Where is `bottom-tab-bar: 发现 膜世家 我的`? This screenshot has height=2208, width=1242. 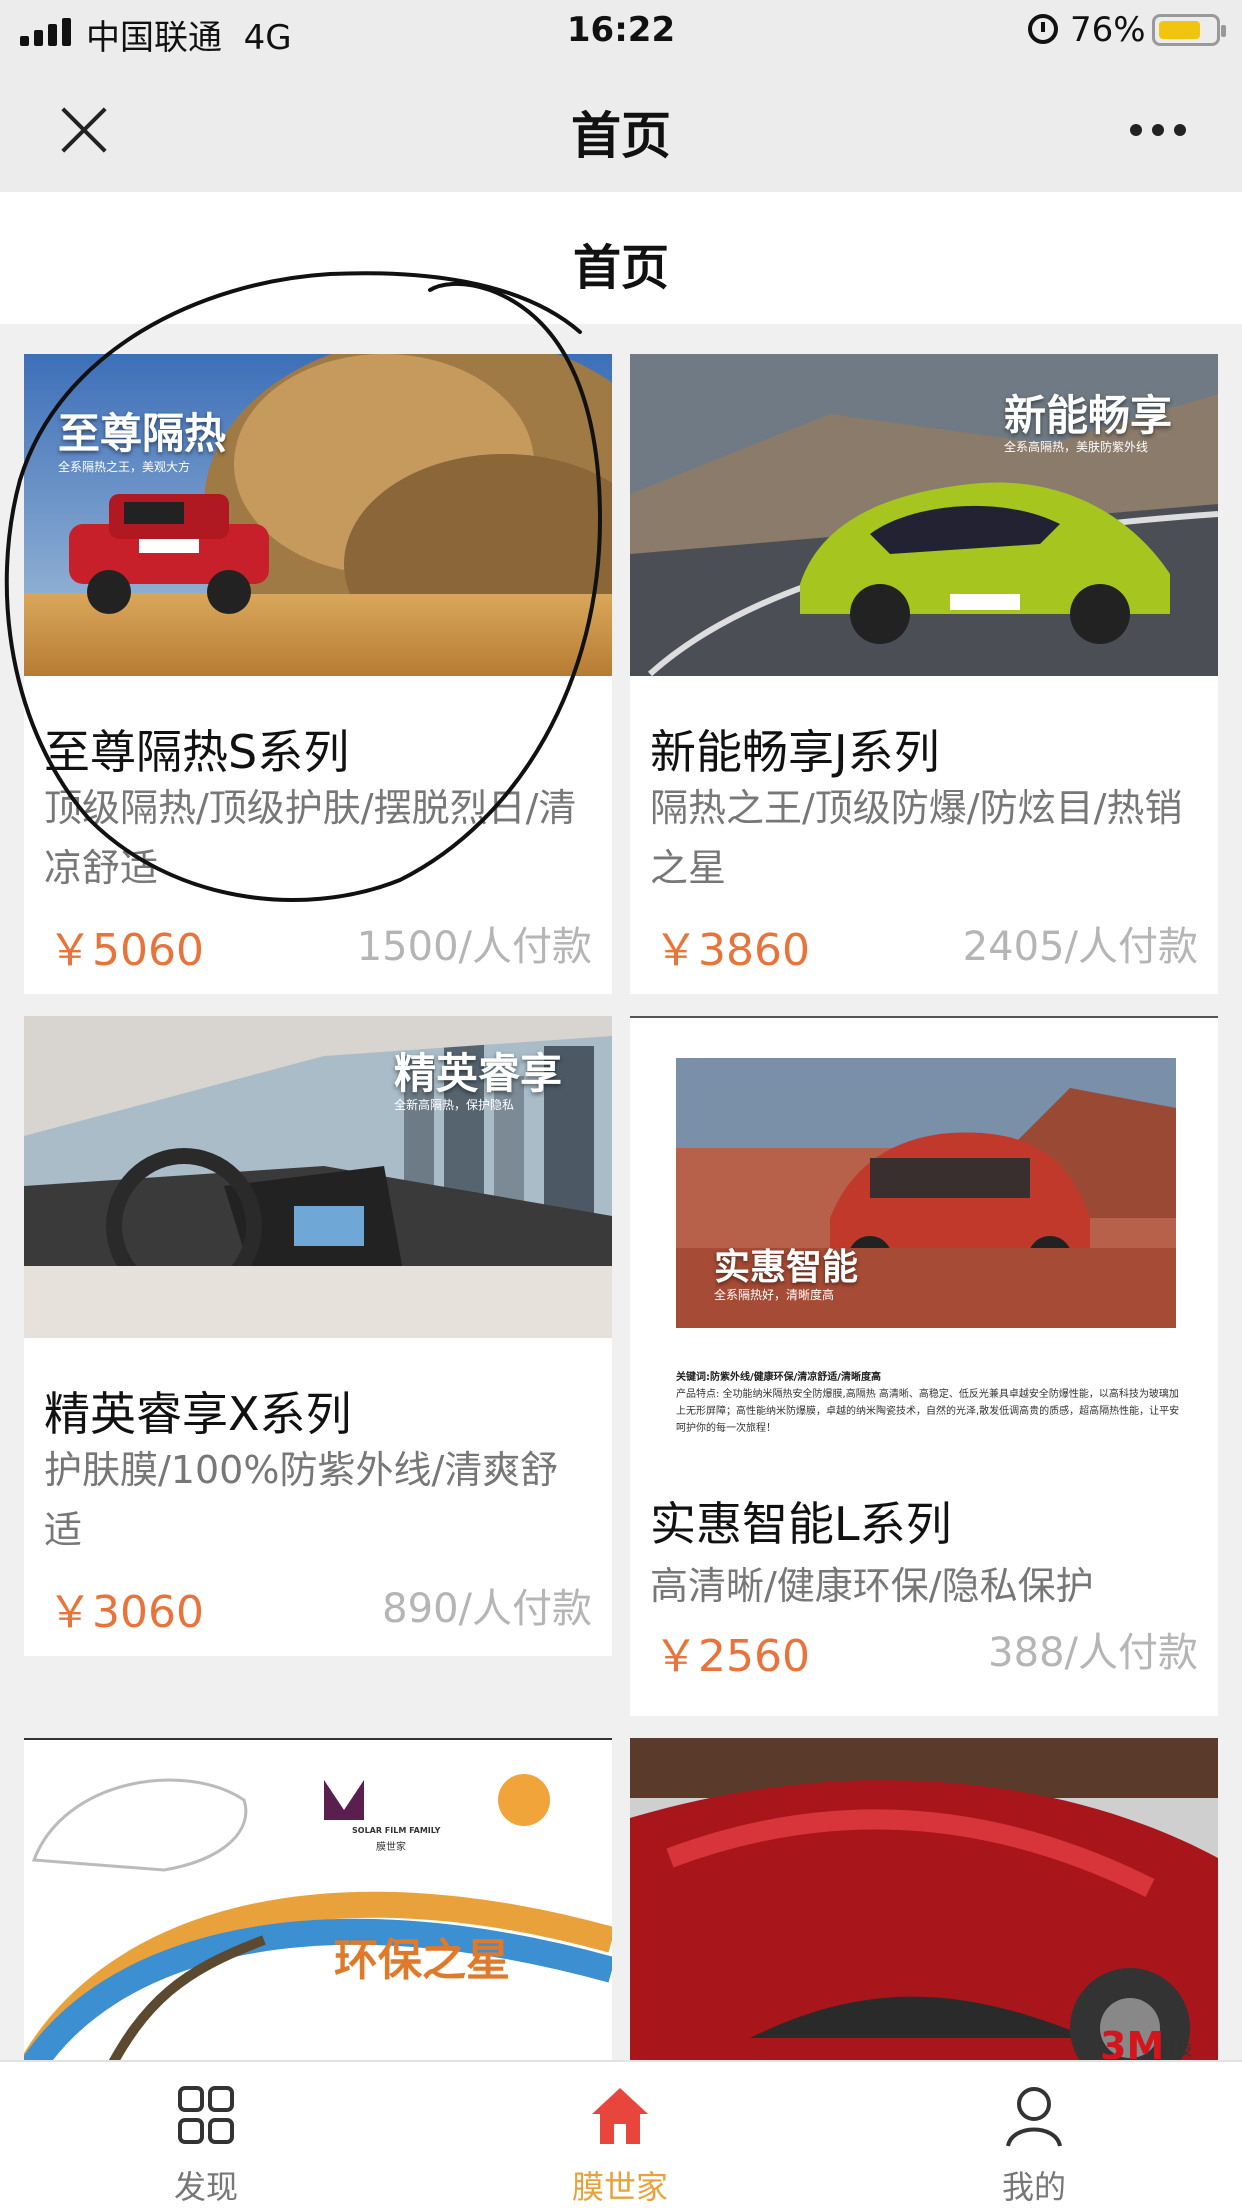 bottom-tab-bar: 发现 膜世家 我的 is located at coordinates (621, 2134).